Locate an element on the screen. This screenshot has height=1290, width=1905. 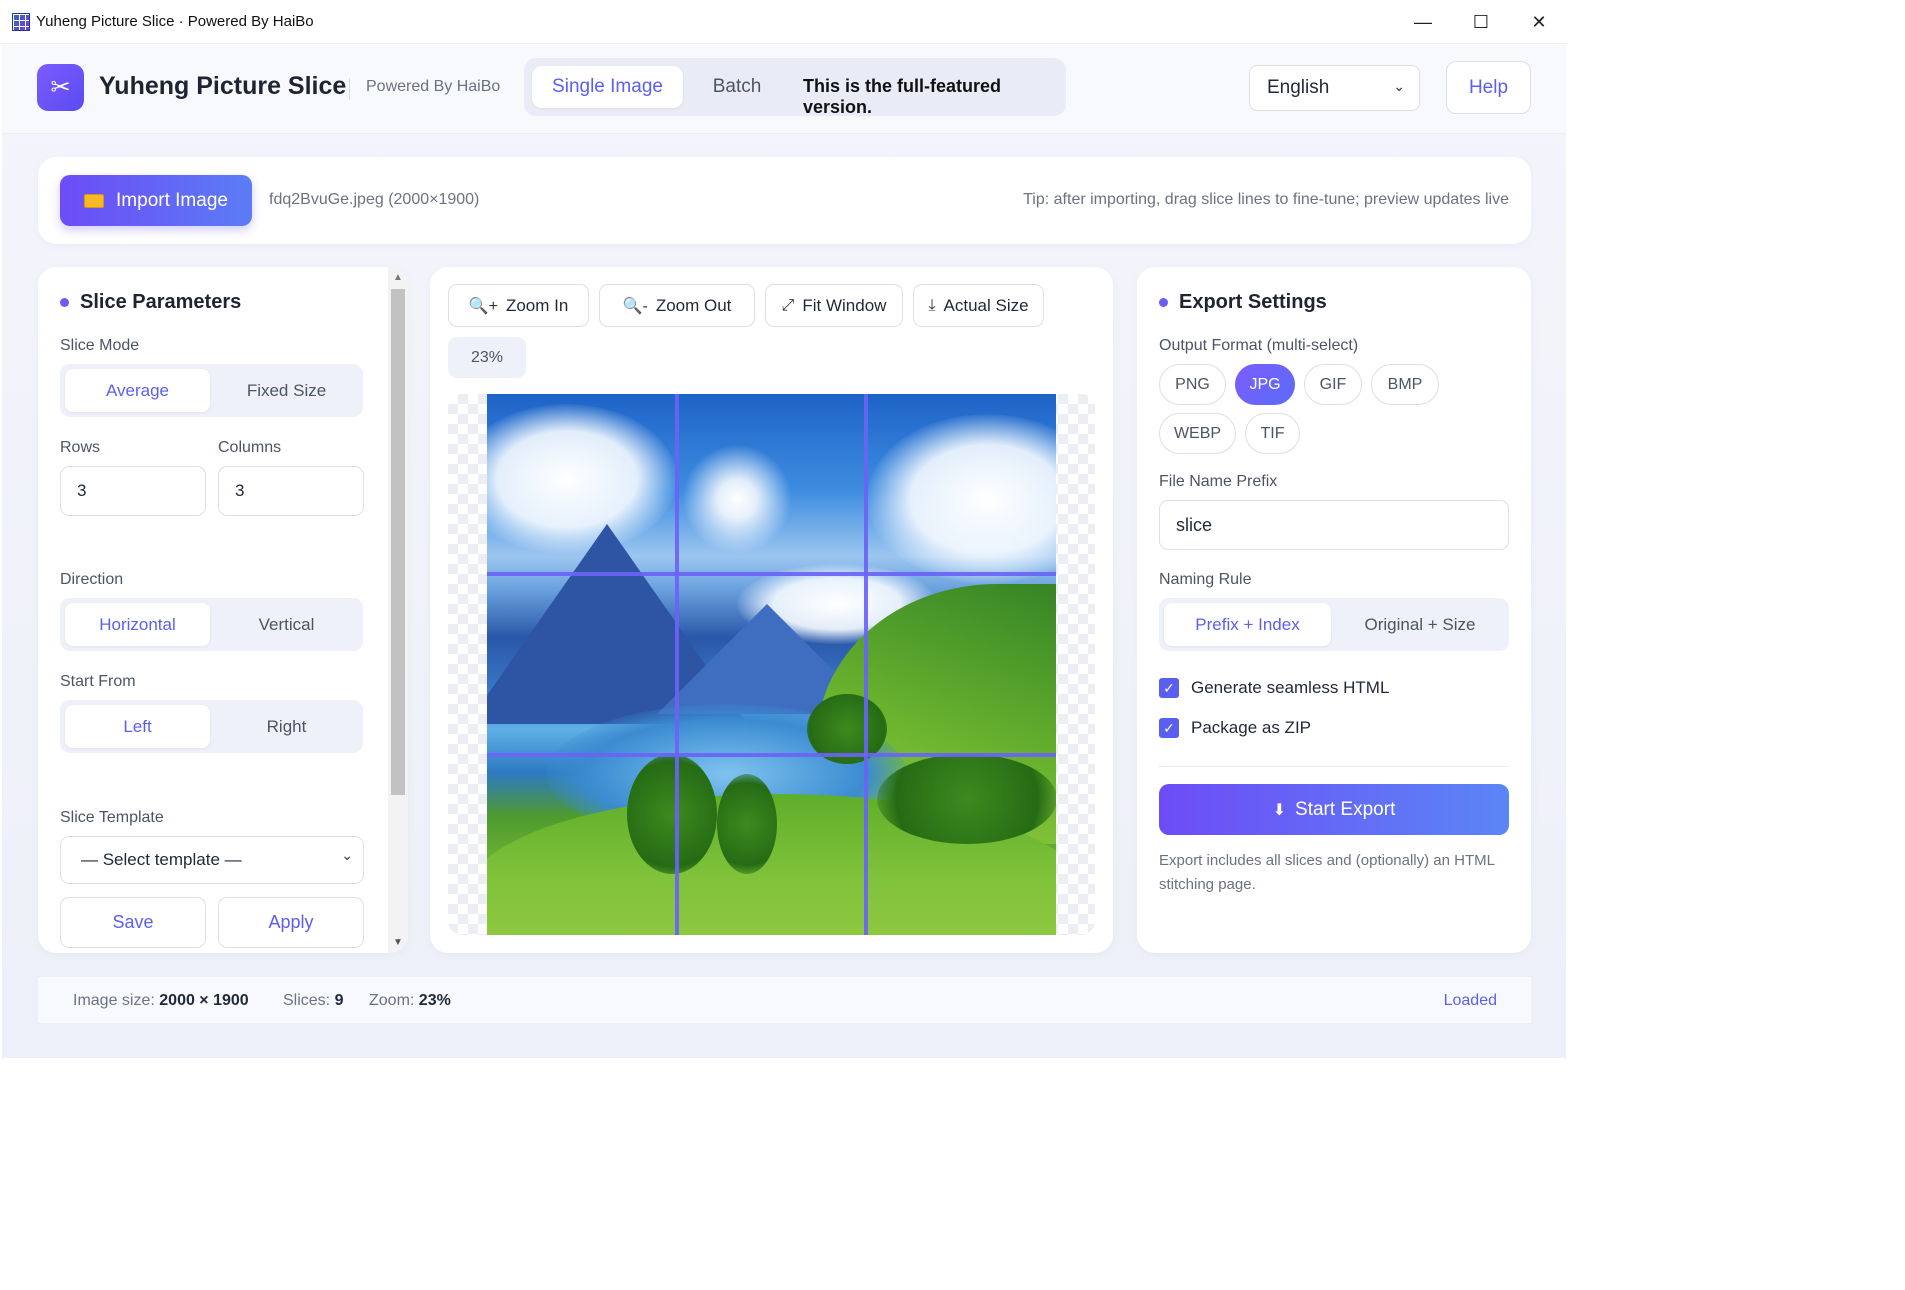
status-zoom-value: 23% is located at coordinates (434, 1000).